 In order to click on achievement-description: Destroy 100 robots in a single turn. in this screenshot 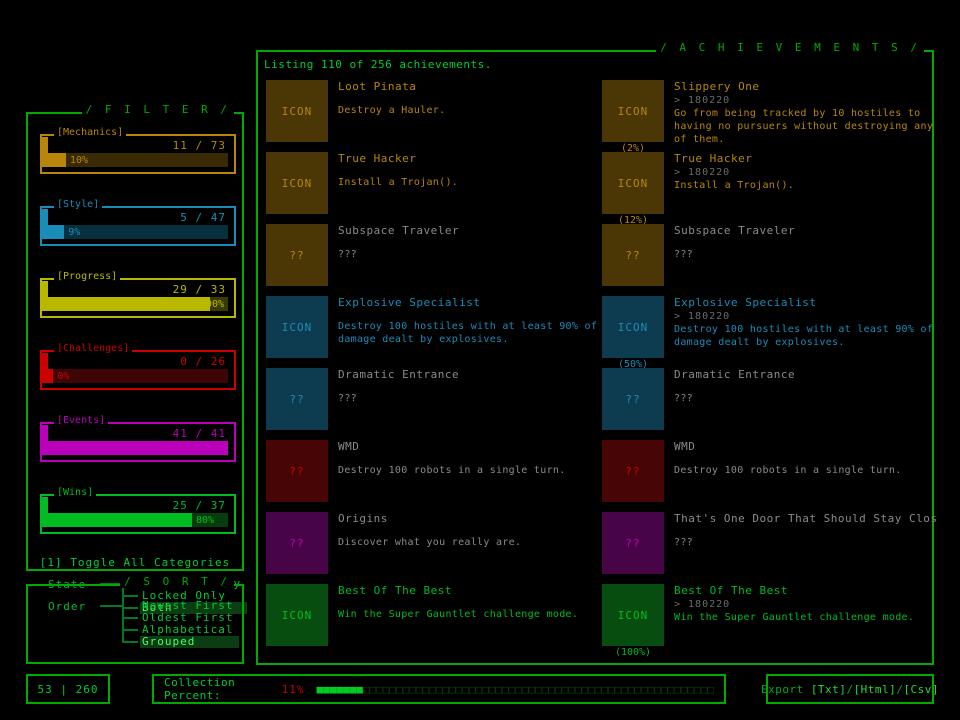, I will do `click(788, 470)`.